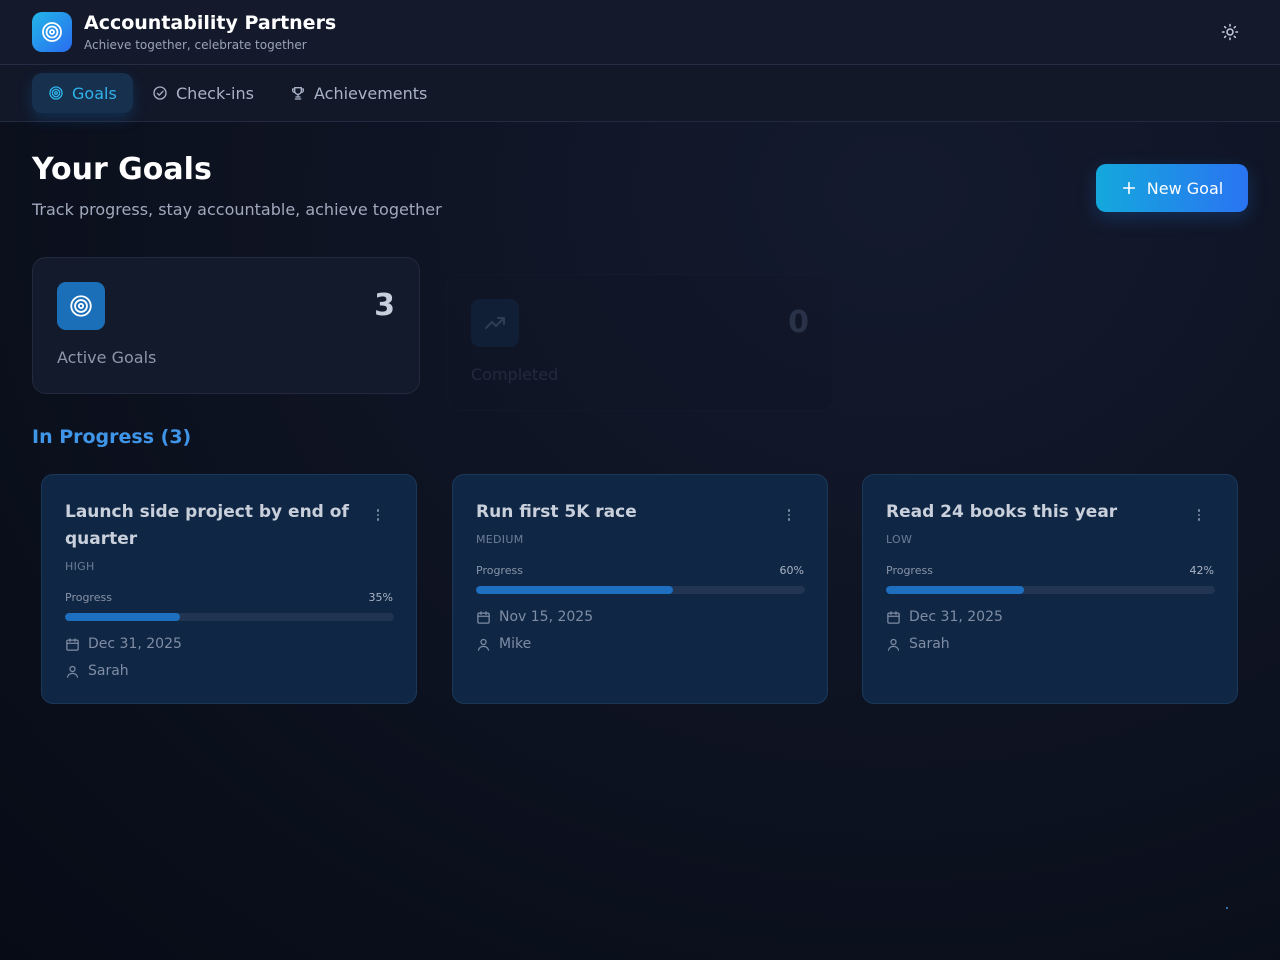 The image size is (1280, 960). What do you see at coordinates (160, 93) in the screenshot?
I see `check-circle-icon` at bounding box center [160, 93].